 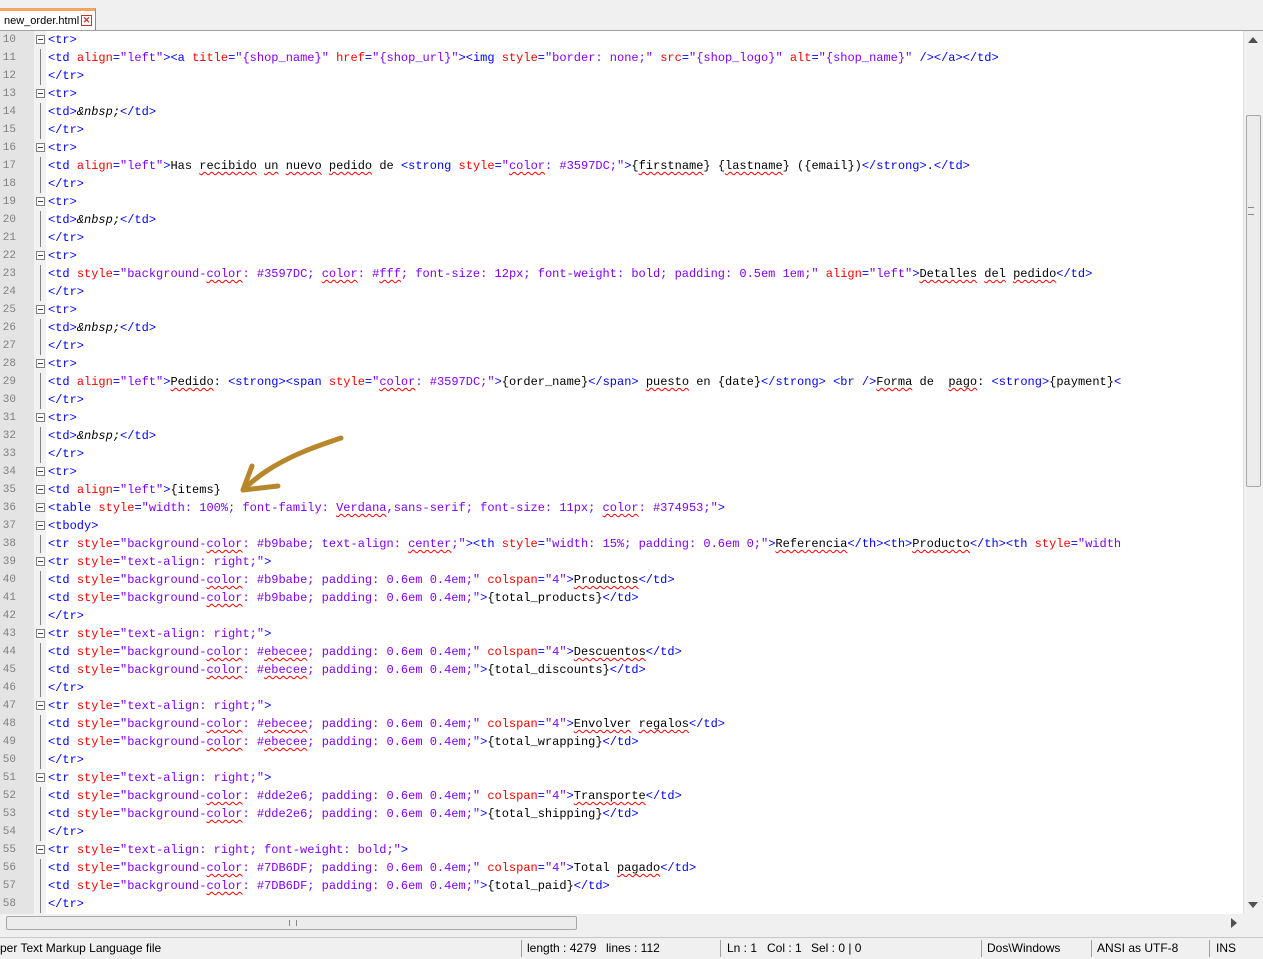 What do you see at coordinates (621, 526) in the screenshot?
I see `code-line: 37 <tbody>` at bounding box center [621, 526].